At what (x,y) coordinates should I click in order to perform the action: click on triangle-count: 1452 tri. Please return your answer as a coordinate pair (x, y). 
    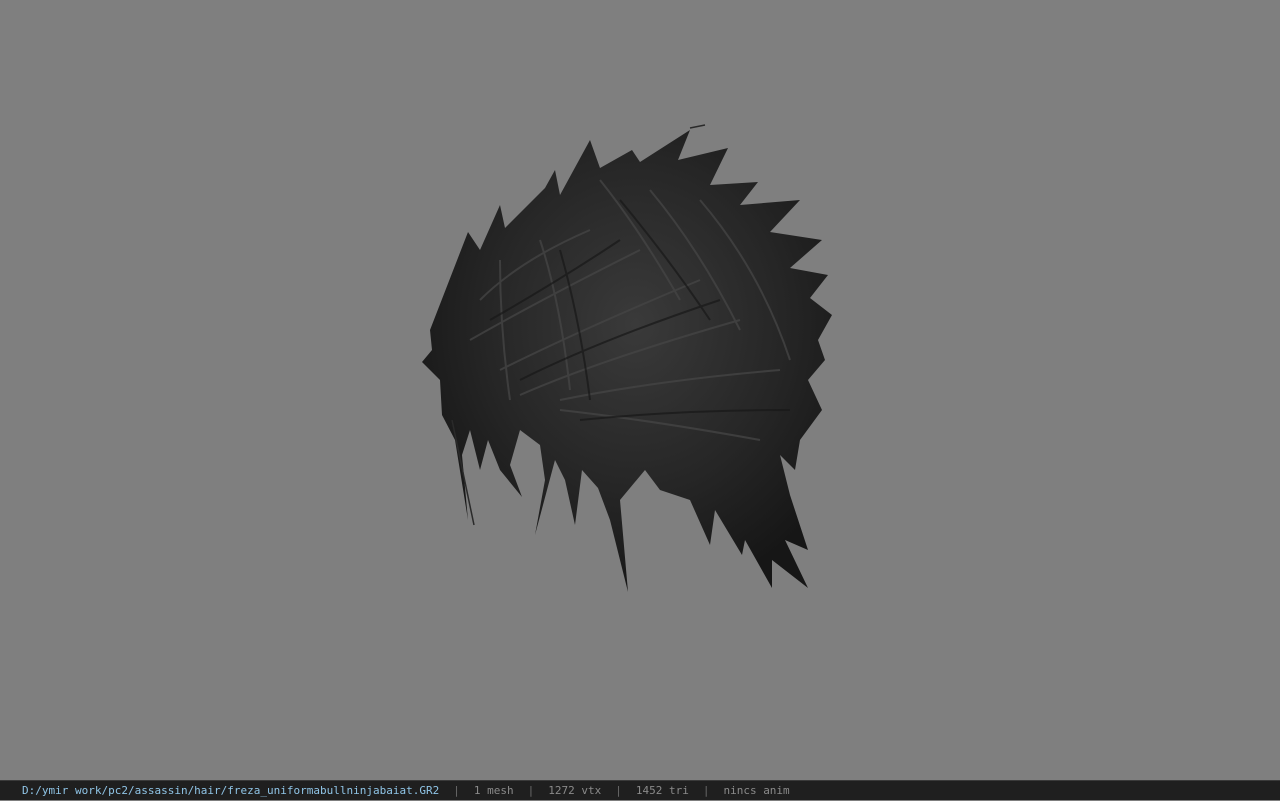
    Looking at the image, I should click on (662, 790).